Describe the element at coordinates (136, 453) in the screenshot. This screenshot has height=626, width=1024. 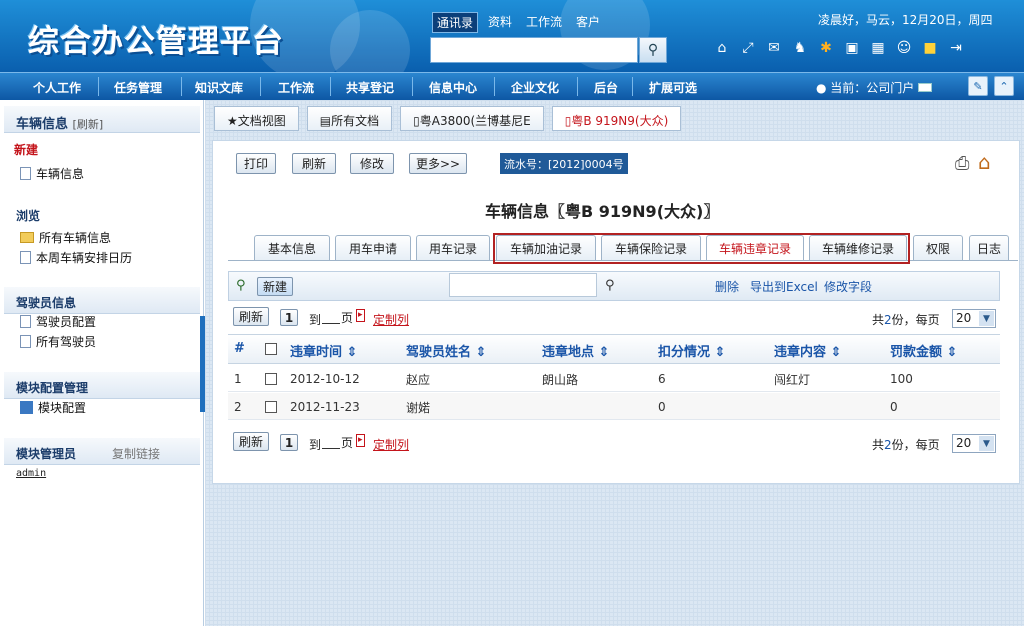
I see `copy-link: 复制链接` at that location.